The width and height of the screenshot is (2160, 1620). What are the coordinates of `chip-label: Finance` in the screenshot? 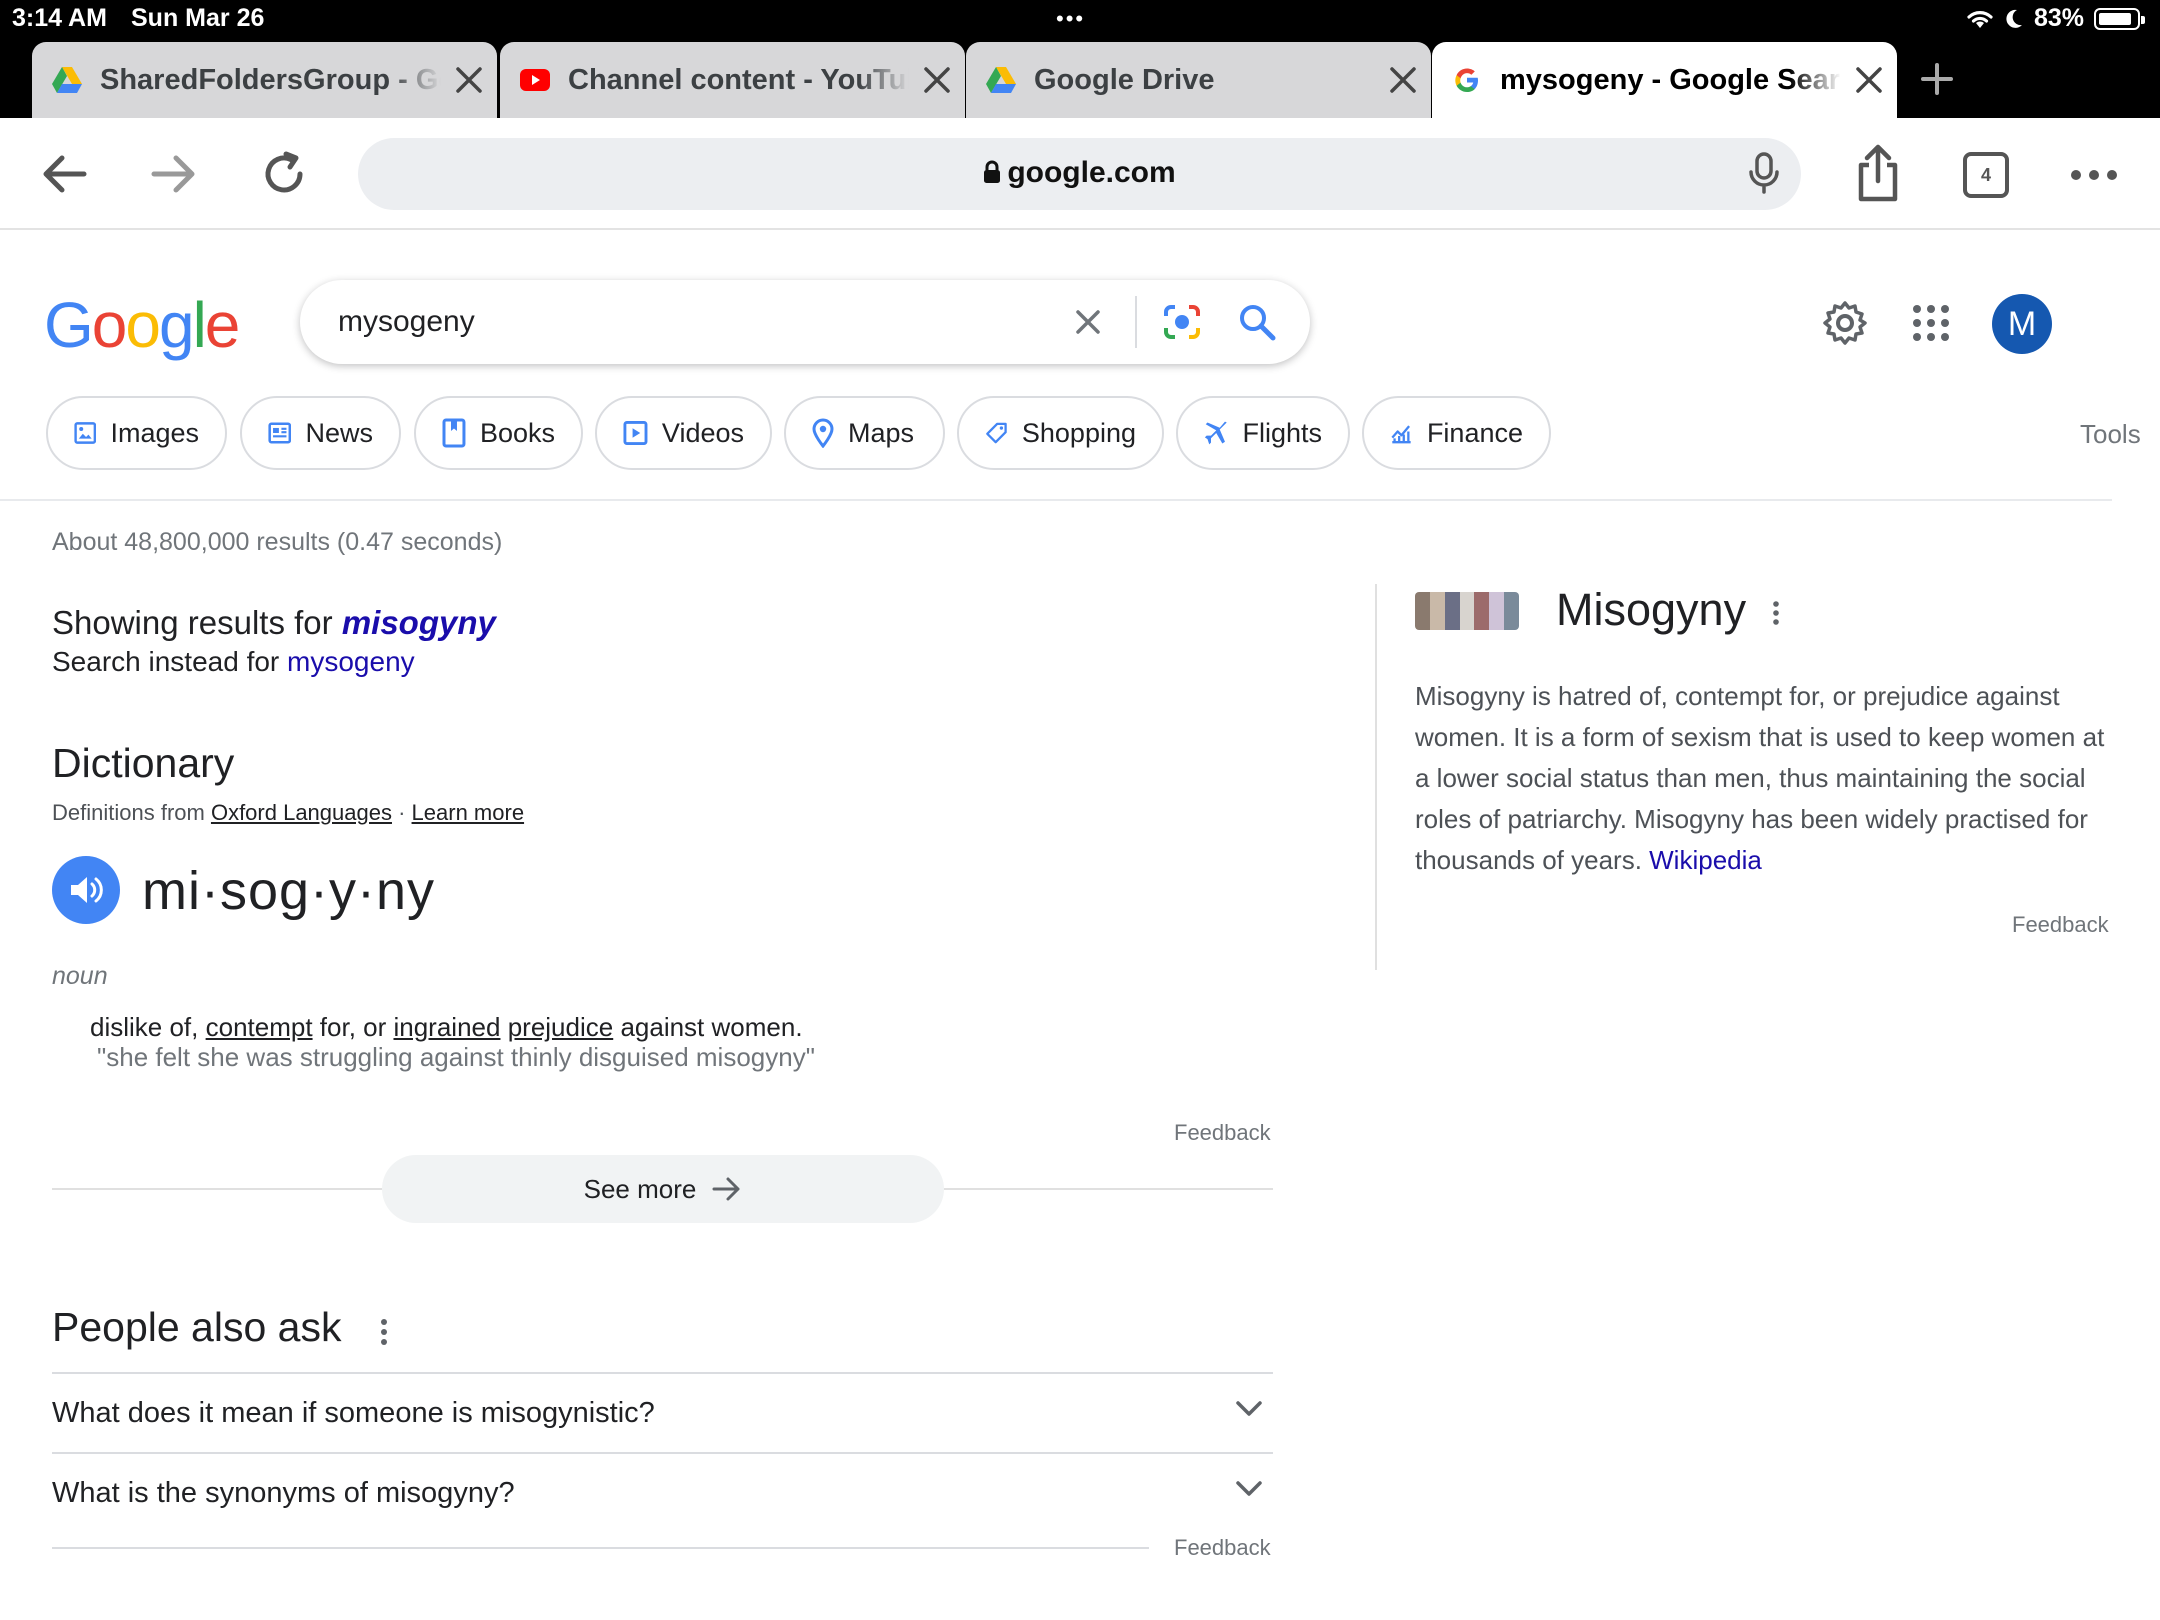 It's located at (1474, 432).